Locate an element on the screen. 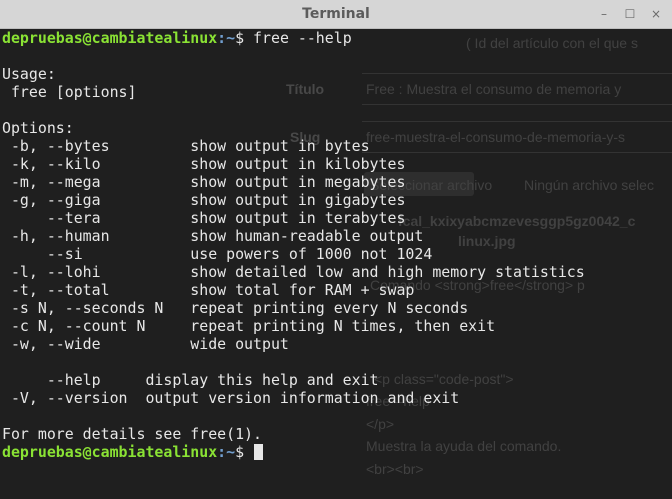  output-line: Usage: is located at coordinates (29, 74).